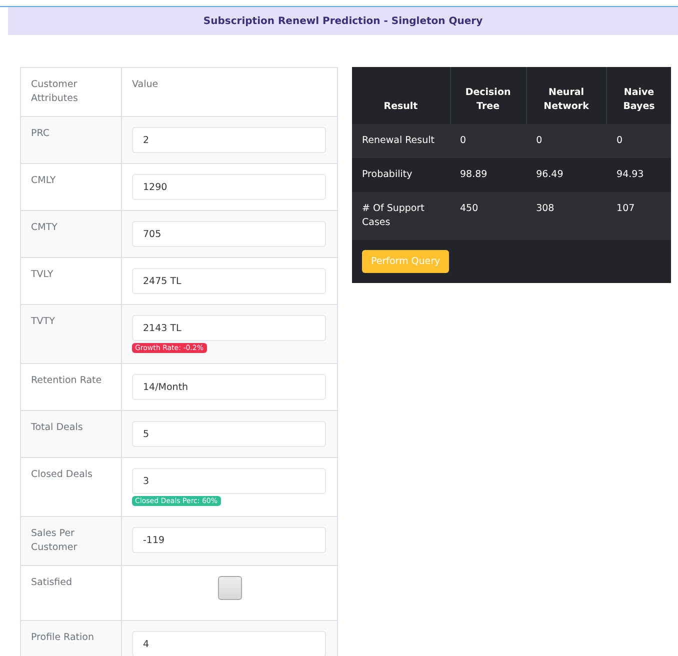  What do you see at coordinates (401, 95) in the screenshot?
I see `column-header: Result` at bounding box center [401, 95].